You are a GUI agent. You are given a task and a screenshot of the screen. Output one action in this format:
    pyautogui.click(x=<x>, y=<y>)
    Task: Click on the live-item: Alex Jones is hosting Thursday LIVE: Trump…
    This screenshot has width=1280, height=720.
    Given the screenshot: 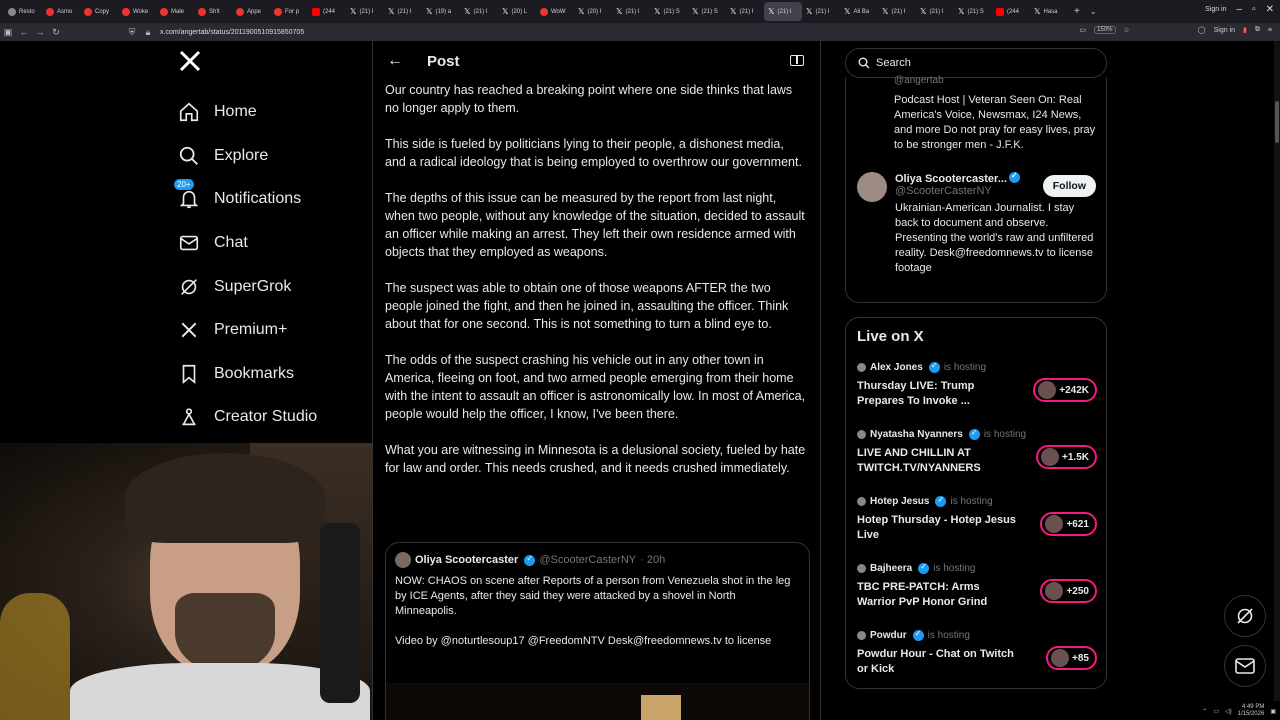 What is the action you would take?
    pyautogui.click(x=977, y=385)
    